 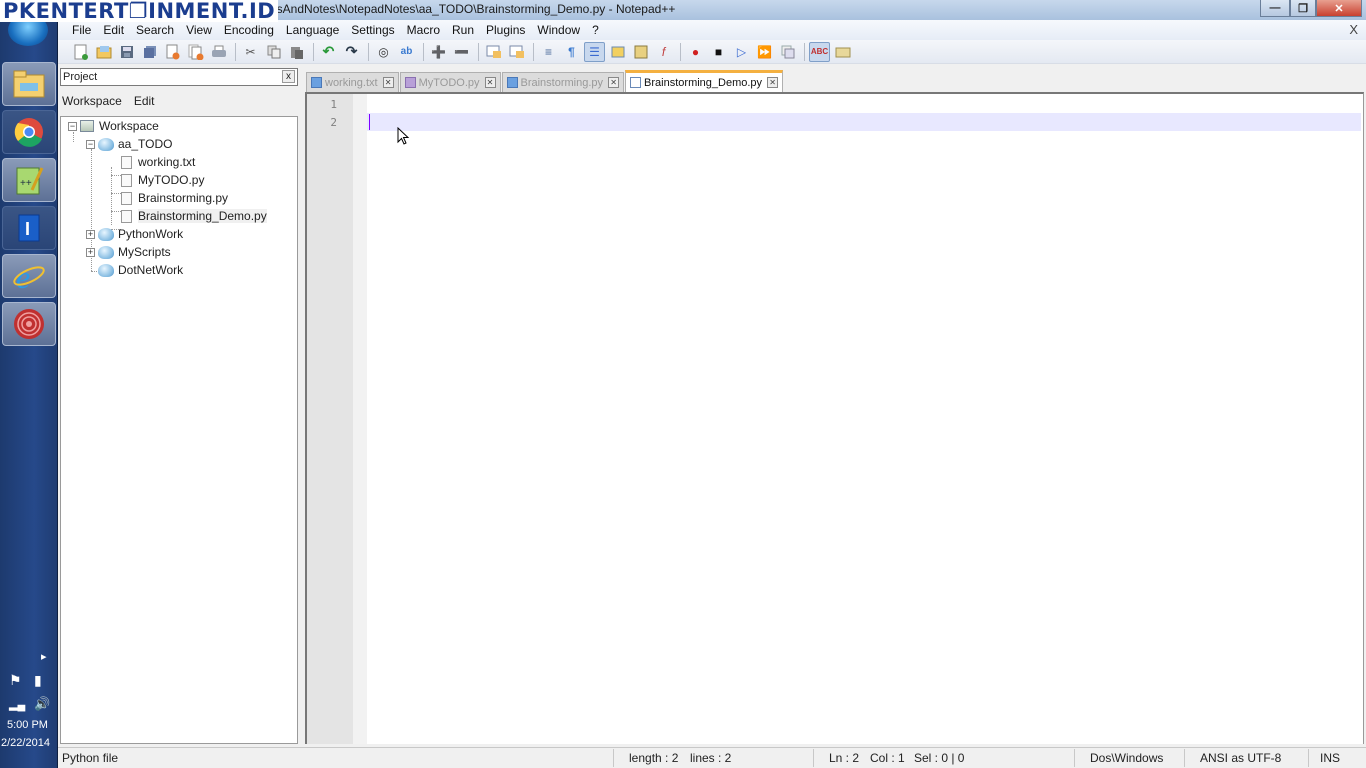 I want to click on paste-button, so click(x=296, y=52).